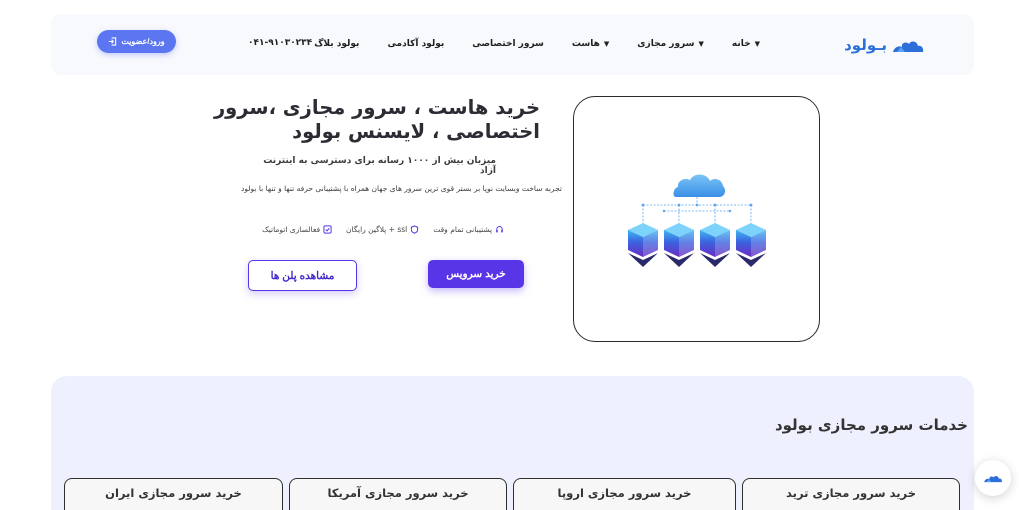 The height and width of the screenshot is (510, 1024). What do you see at coordinates (871, 425) in the screenshot?
I see `services-title: خدمات سرور مجازی بولود` at bounding box center [871, 425].